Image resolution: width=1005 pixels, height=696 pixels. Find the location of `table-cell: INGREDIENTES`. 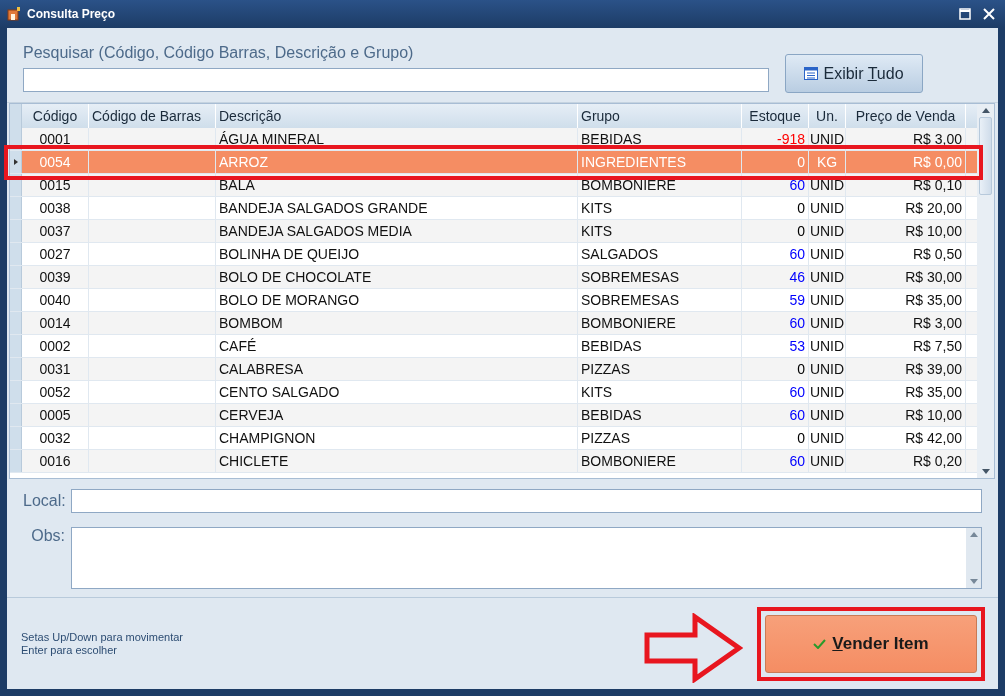

table-cell: INGREDIENTES is located at coordinates (660, 162).